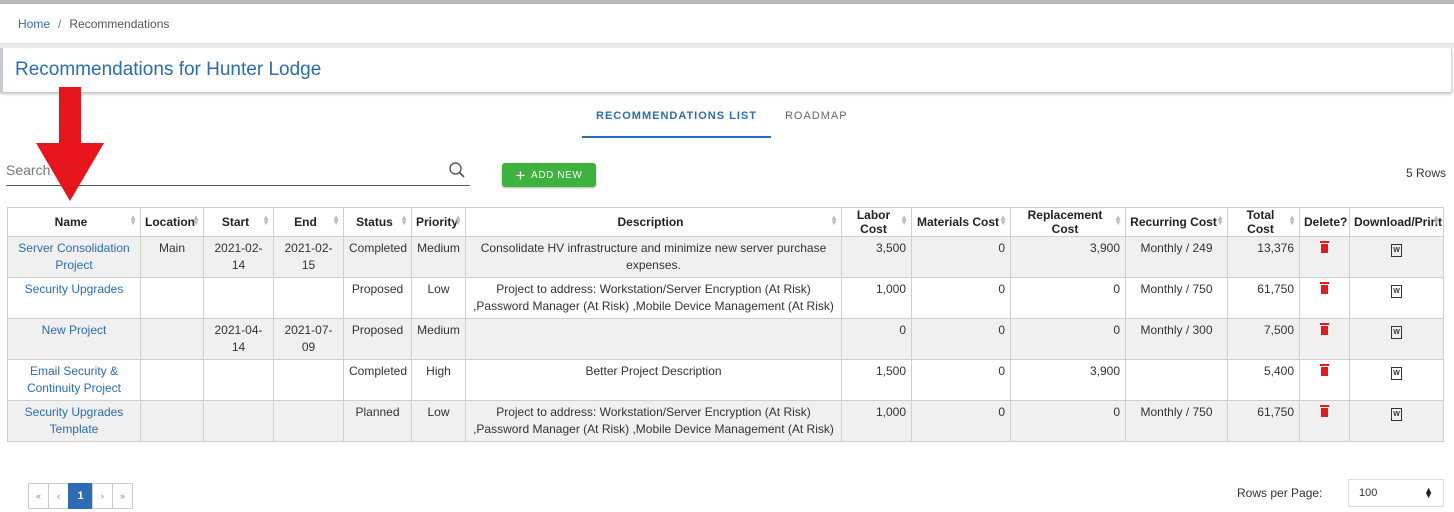 This screenshot has width=1454, height=512. Describe the element at coordinates (74, 330) in the screenshot. I see `recommendation-link: New Project` at that location.